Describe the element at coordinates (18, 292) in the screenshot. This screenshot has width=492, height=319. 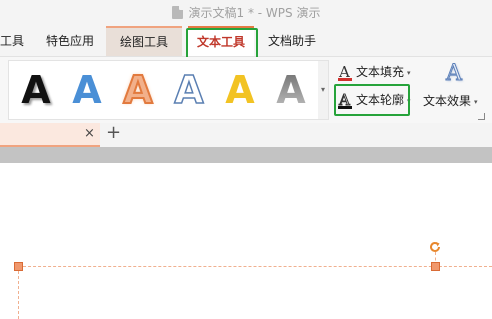
I see `selection-border-left` at that location.